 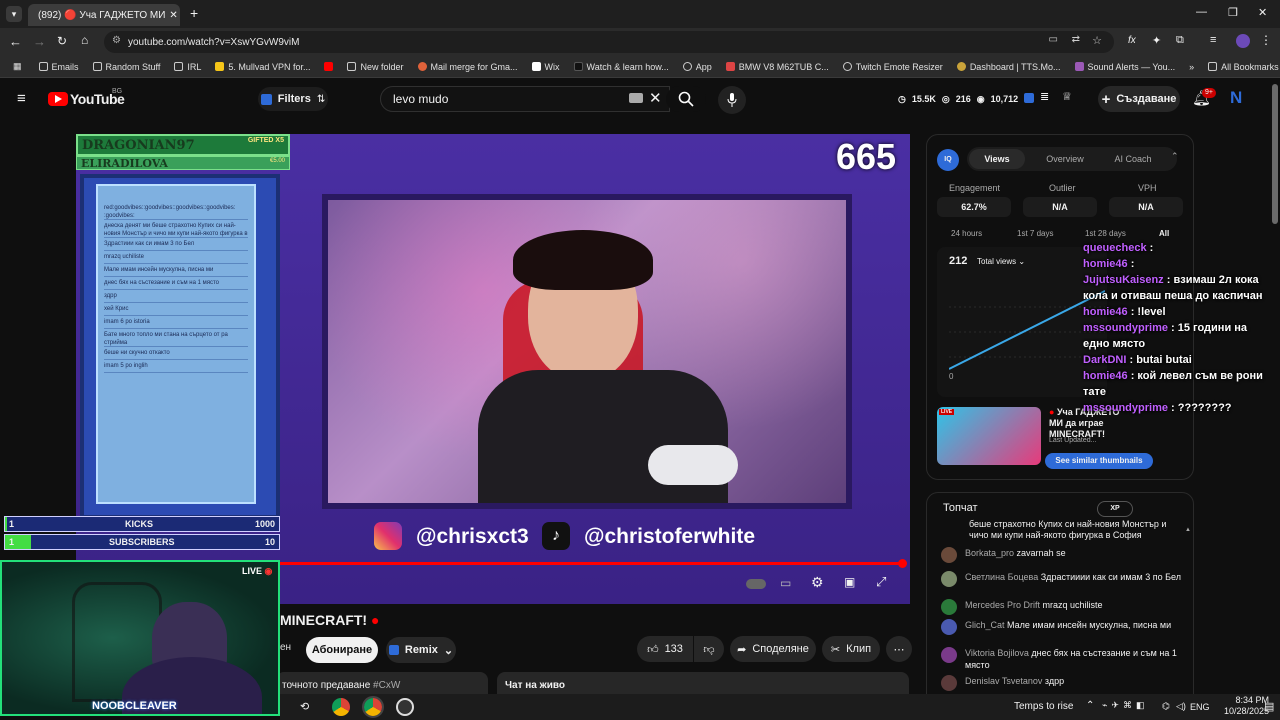 I want to click on autoplay-toggle, so click(x=756, y=584).